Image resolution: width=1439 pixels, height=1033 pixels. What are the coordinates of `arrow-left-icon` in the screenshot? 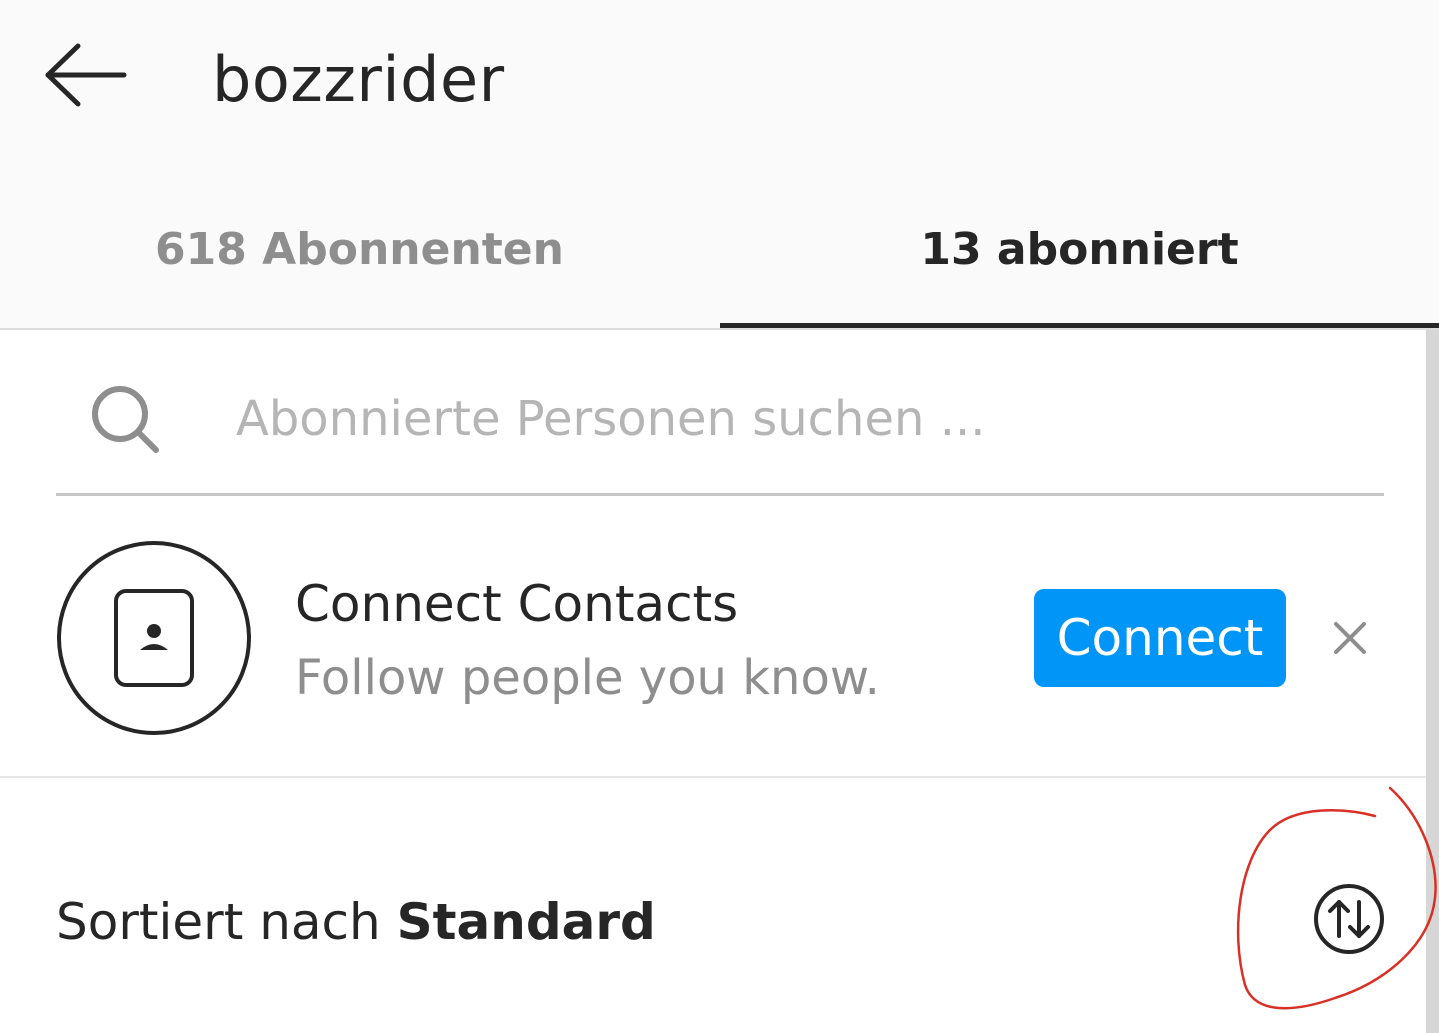 It's located at (86, 75).